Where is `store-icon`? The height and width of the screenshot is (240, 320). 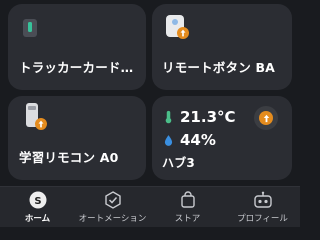 store-icon is located at coordinates (187, 199).